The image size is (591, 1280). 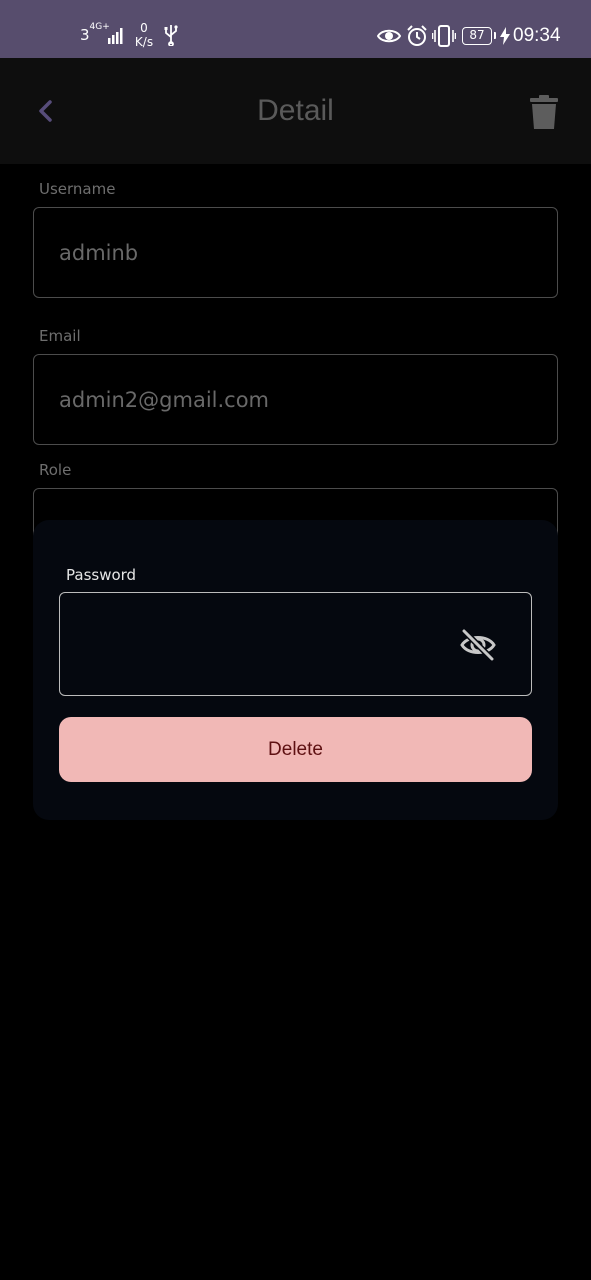 What do you see at coordinates (77, 189) in the screenshot?
I see `username-label: Username` at bounding box center [77, 189].